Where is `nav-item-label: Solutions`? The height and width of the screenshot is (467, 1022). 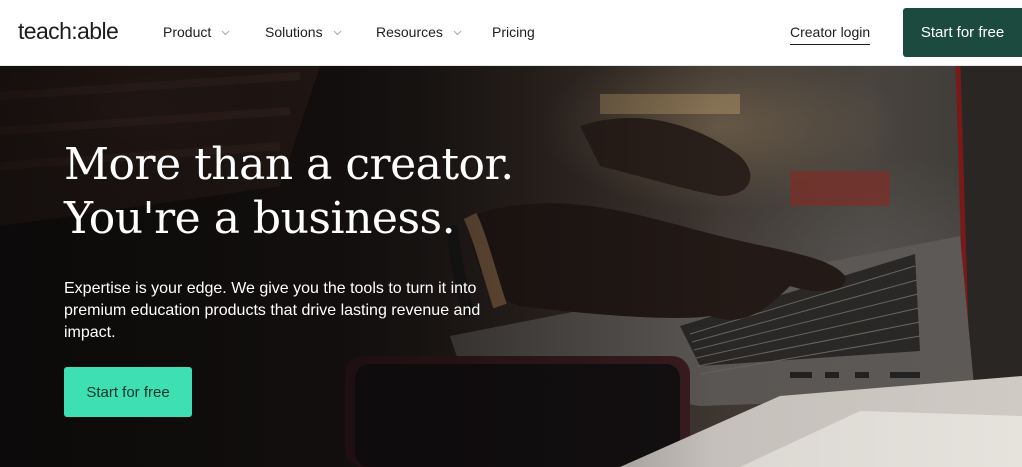
nav-item-label: Solutions is located at coordinates (294, 32).